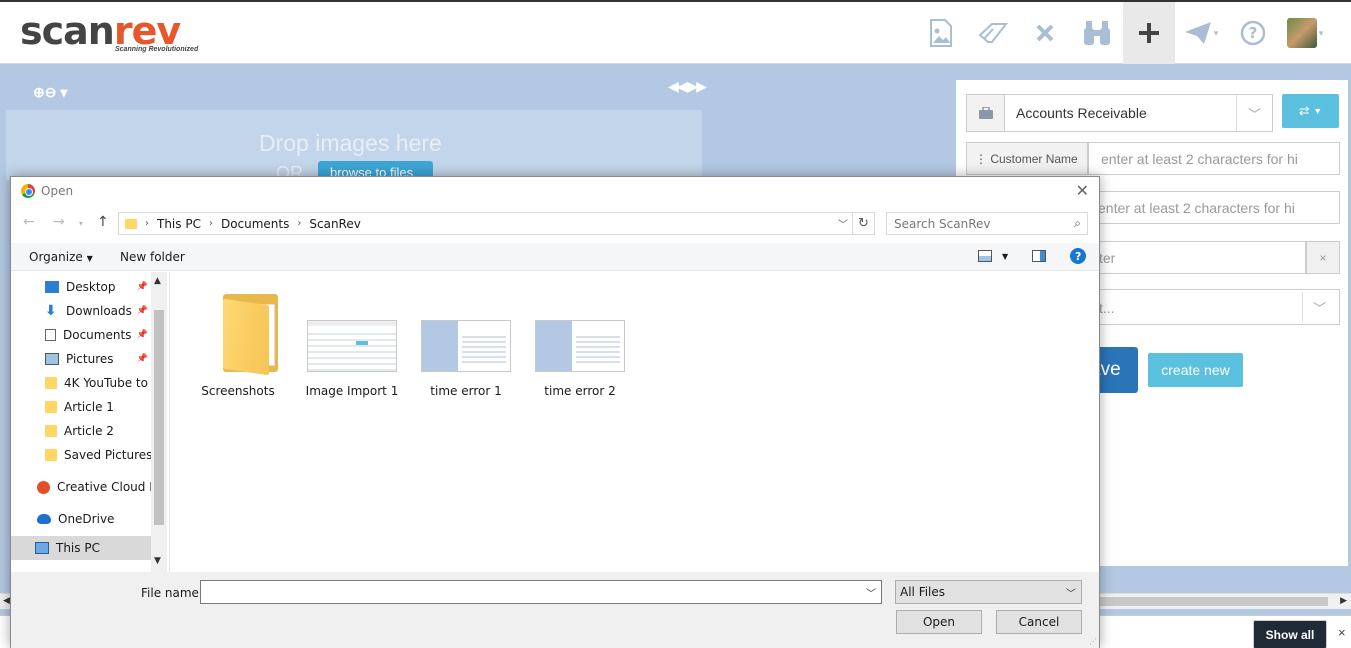 The width and height of the screenshot is (1351, 648). Describe the element at coordinates (50, 92) in the screenshot. I see `zoom-control: ⊕⊖ ▾` at that location.